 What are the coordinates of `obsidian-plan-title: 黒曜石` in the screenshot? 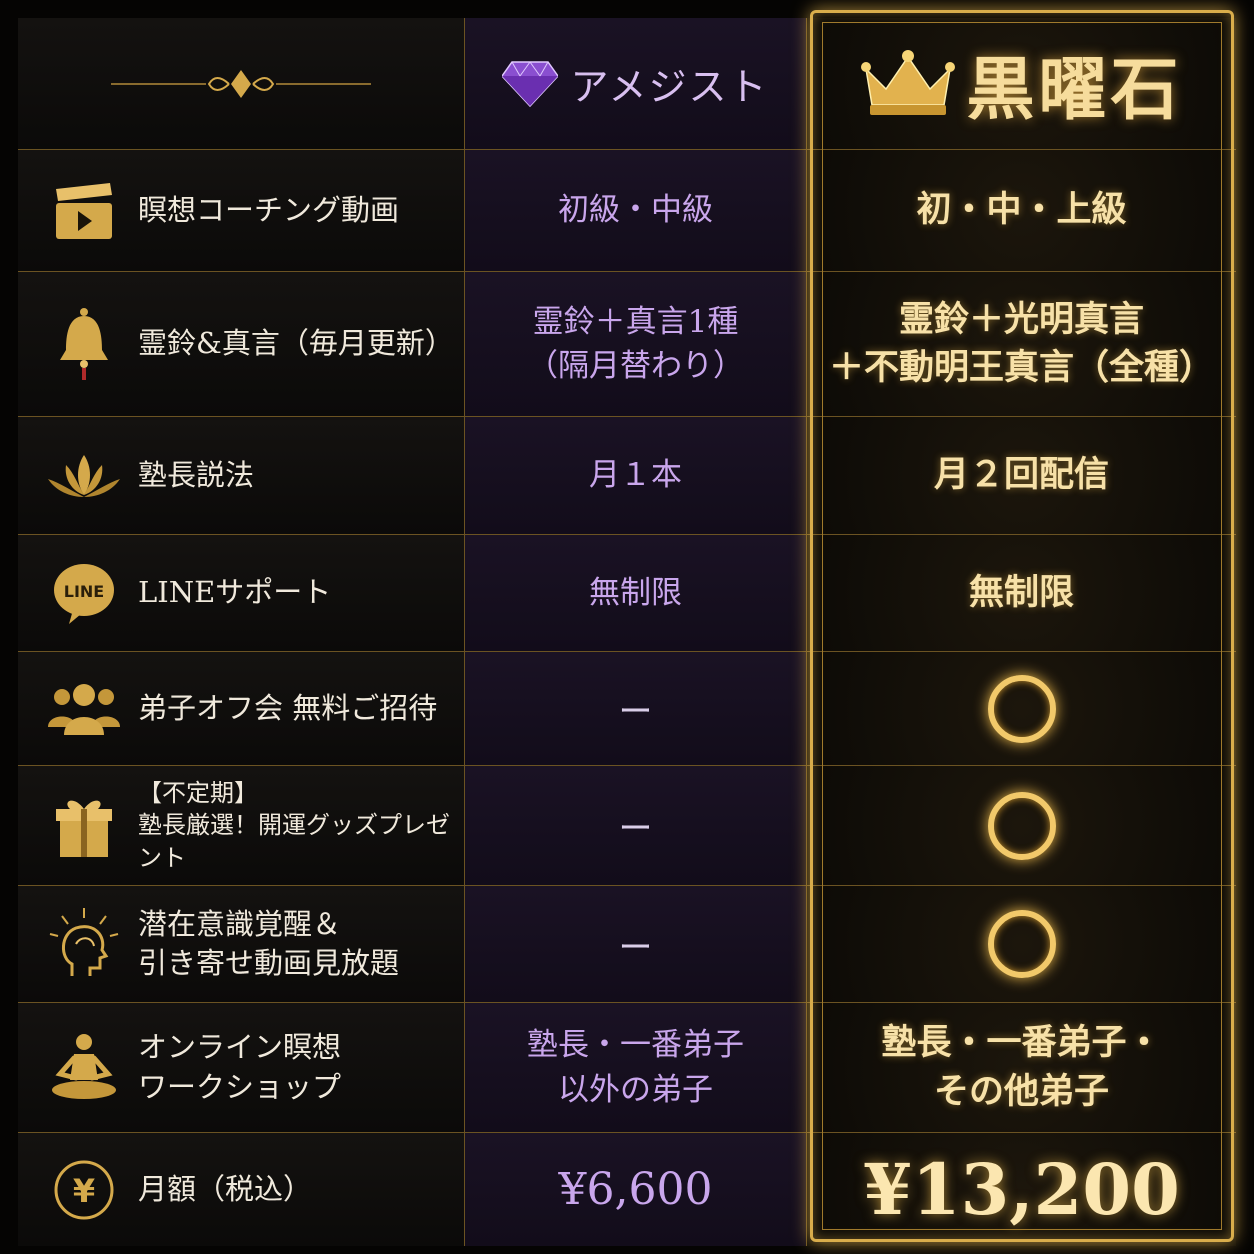 It's located at (1074, 90).